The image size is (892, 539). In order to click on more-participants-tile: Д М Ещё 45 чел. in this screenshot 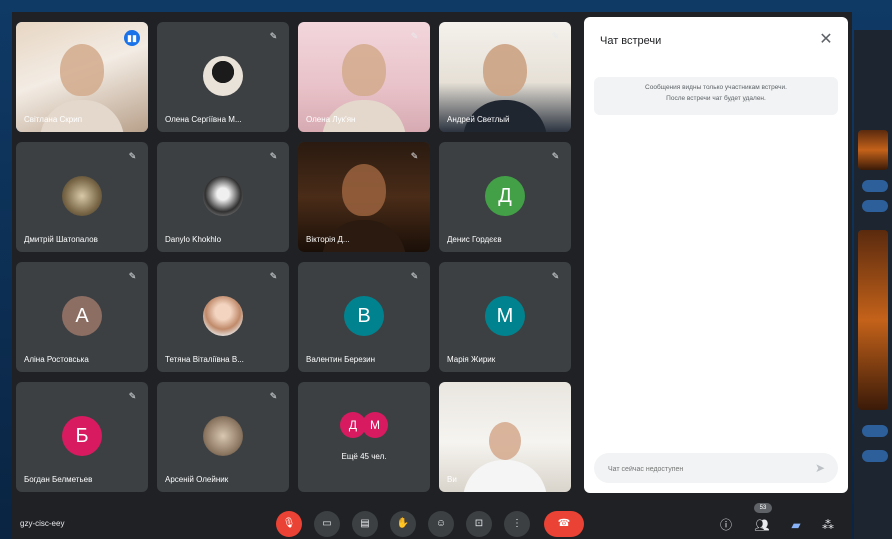, I will do `click(364, 437)`.